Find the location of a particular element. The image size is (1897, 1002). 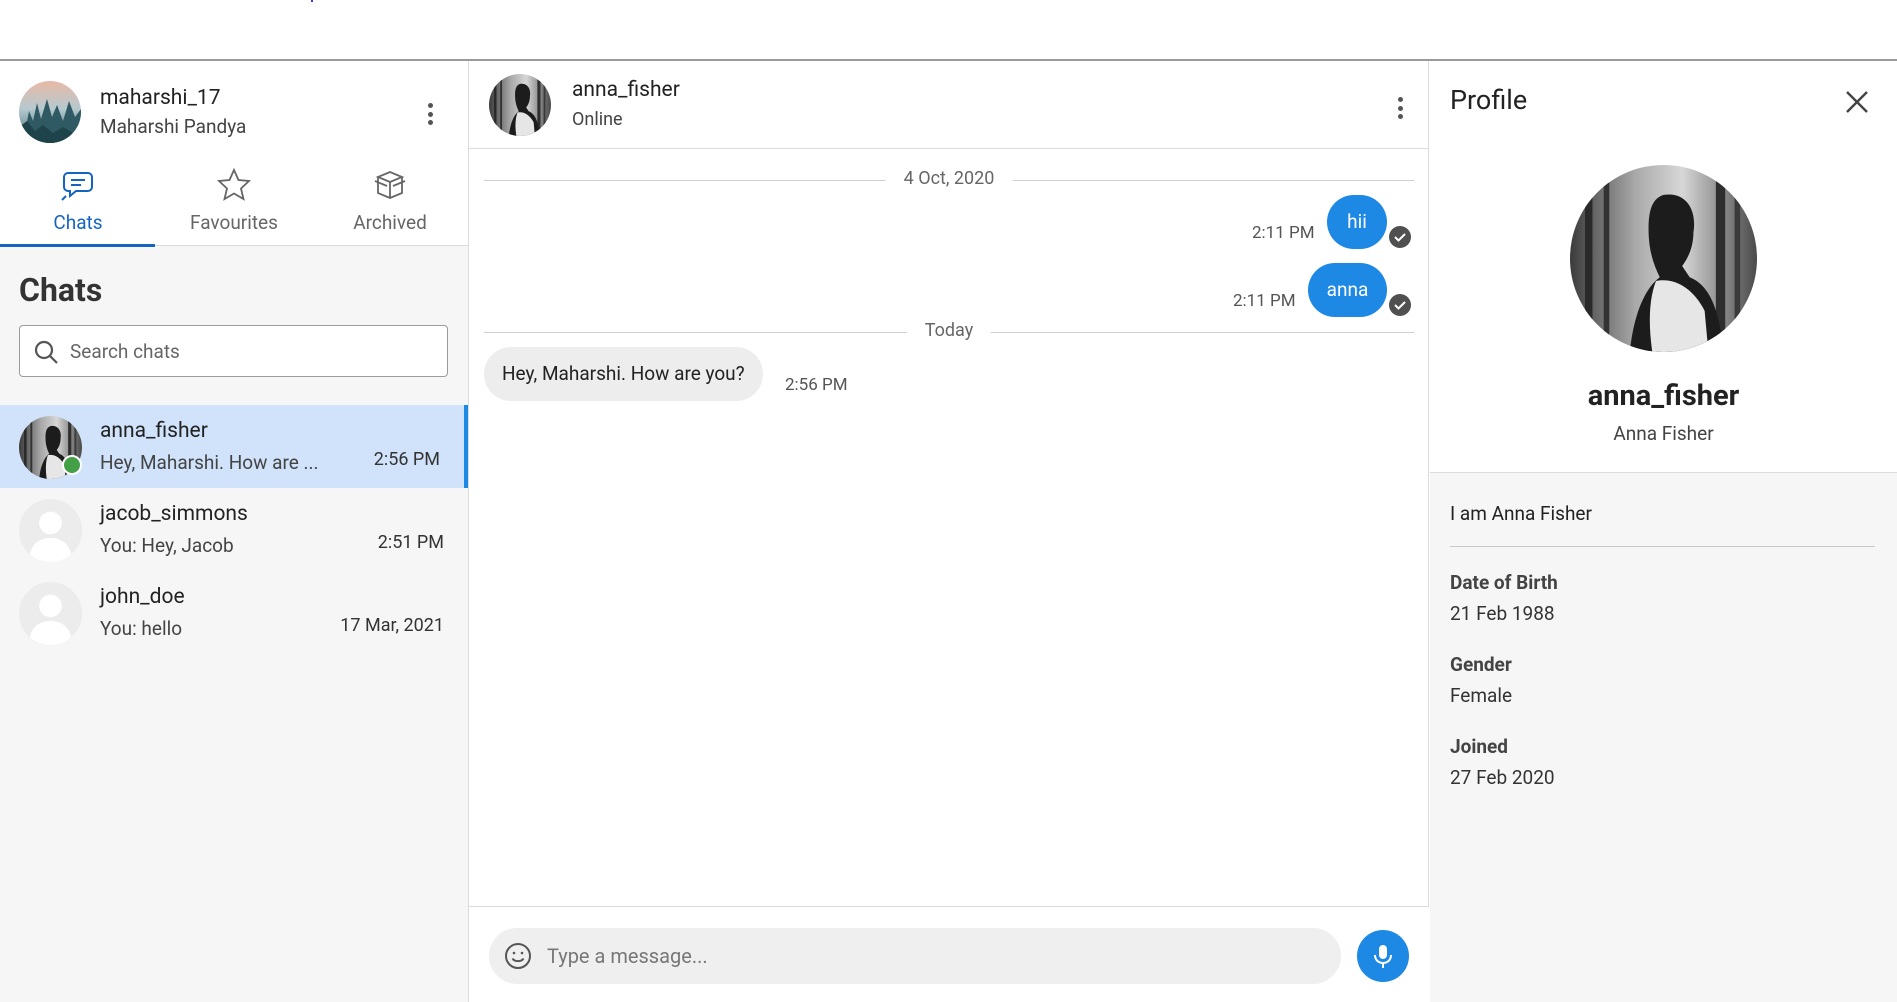

microphone-icon is located at coordinates (1383, 956).